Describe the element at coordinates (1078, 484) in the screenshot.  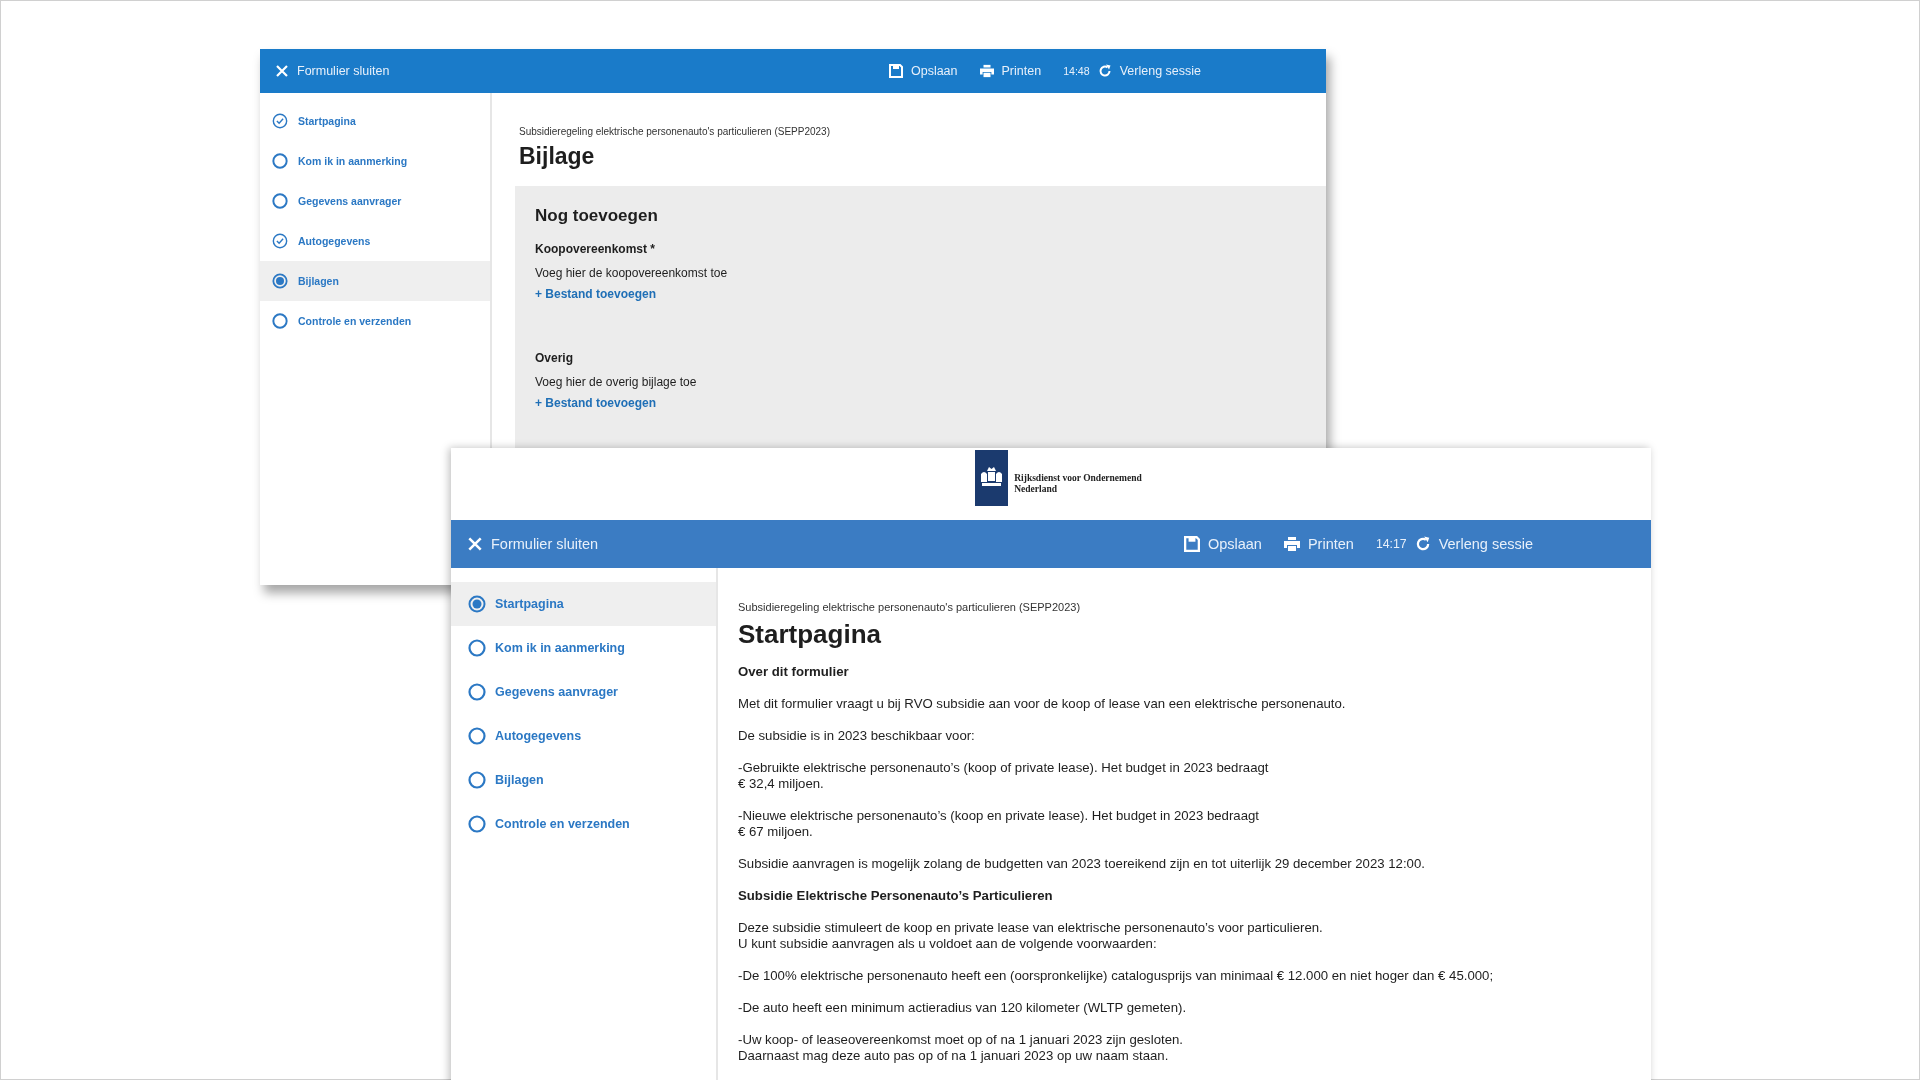
I see `organisation-name: Rijksdienst voor Ondernemend Nederland` at that location.